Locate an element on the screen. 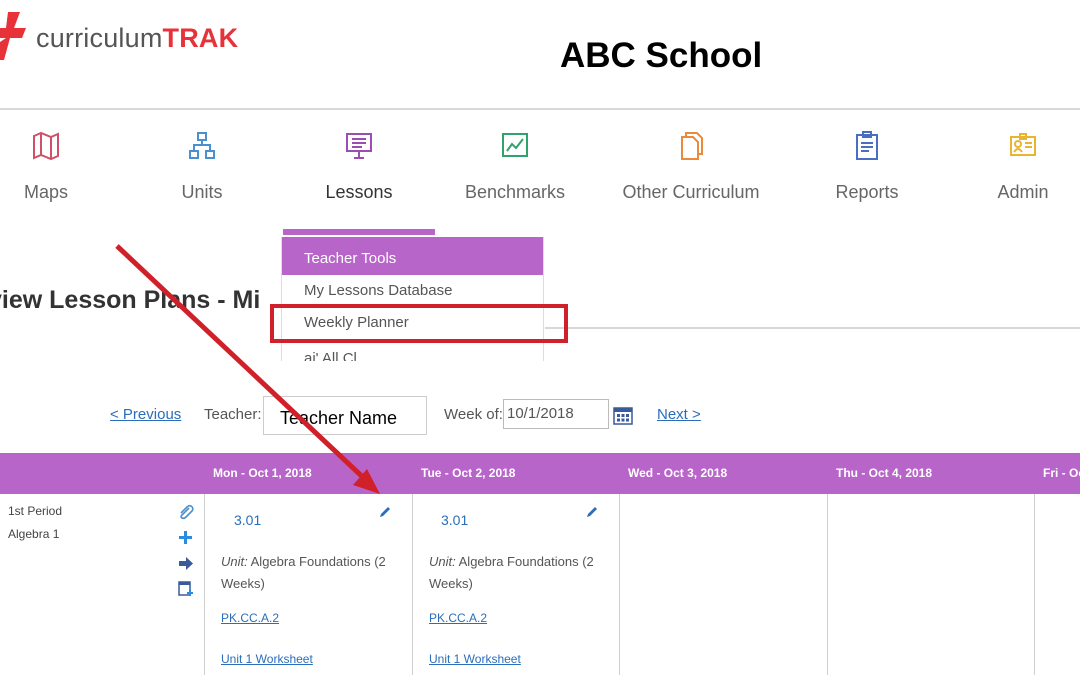  nav-benchmarks: Benchmarks is located at coordinates (515, 166).